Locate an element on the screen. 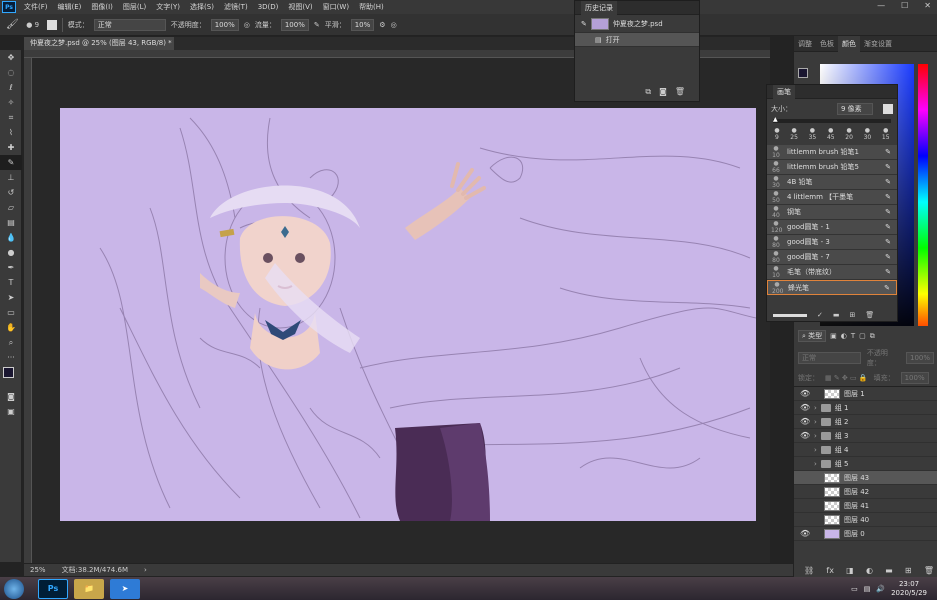 The height and width of the screenshot is (600, 937). filter-type-icon: T is located at coordinates (853, 336).